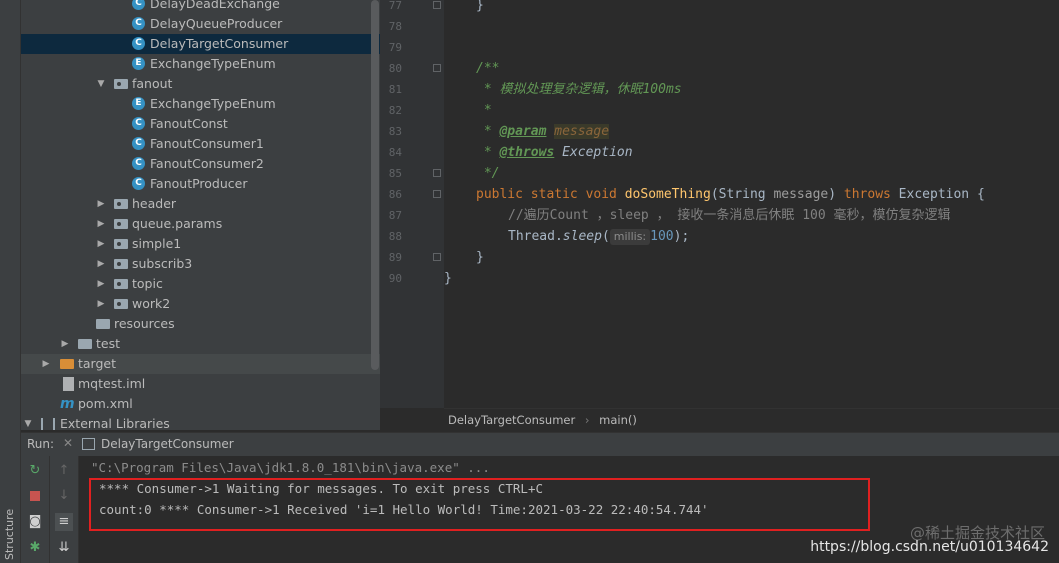 The height and width of the screenshot is (563, 1059). I want to click on soft-wrap-icon: ≡, so click(64, 522).